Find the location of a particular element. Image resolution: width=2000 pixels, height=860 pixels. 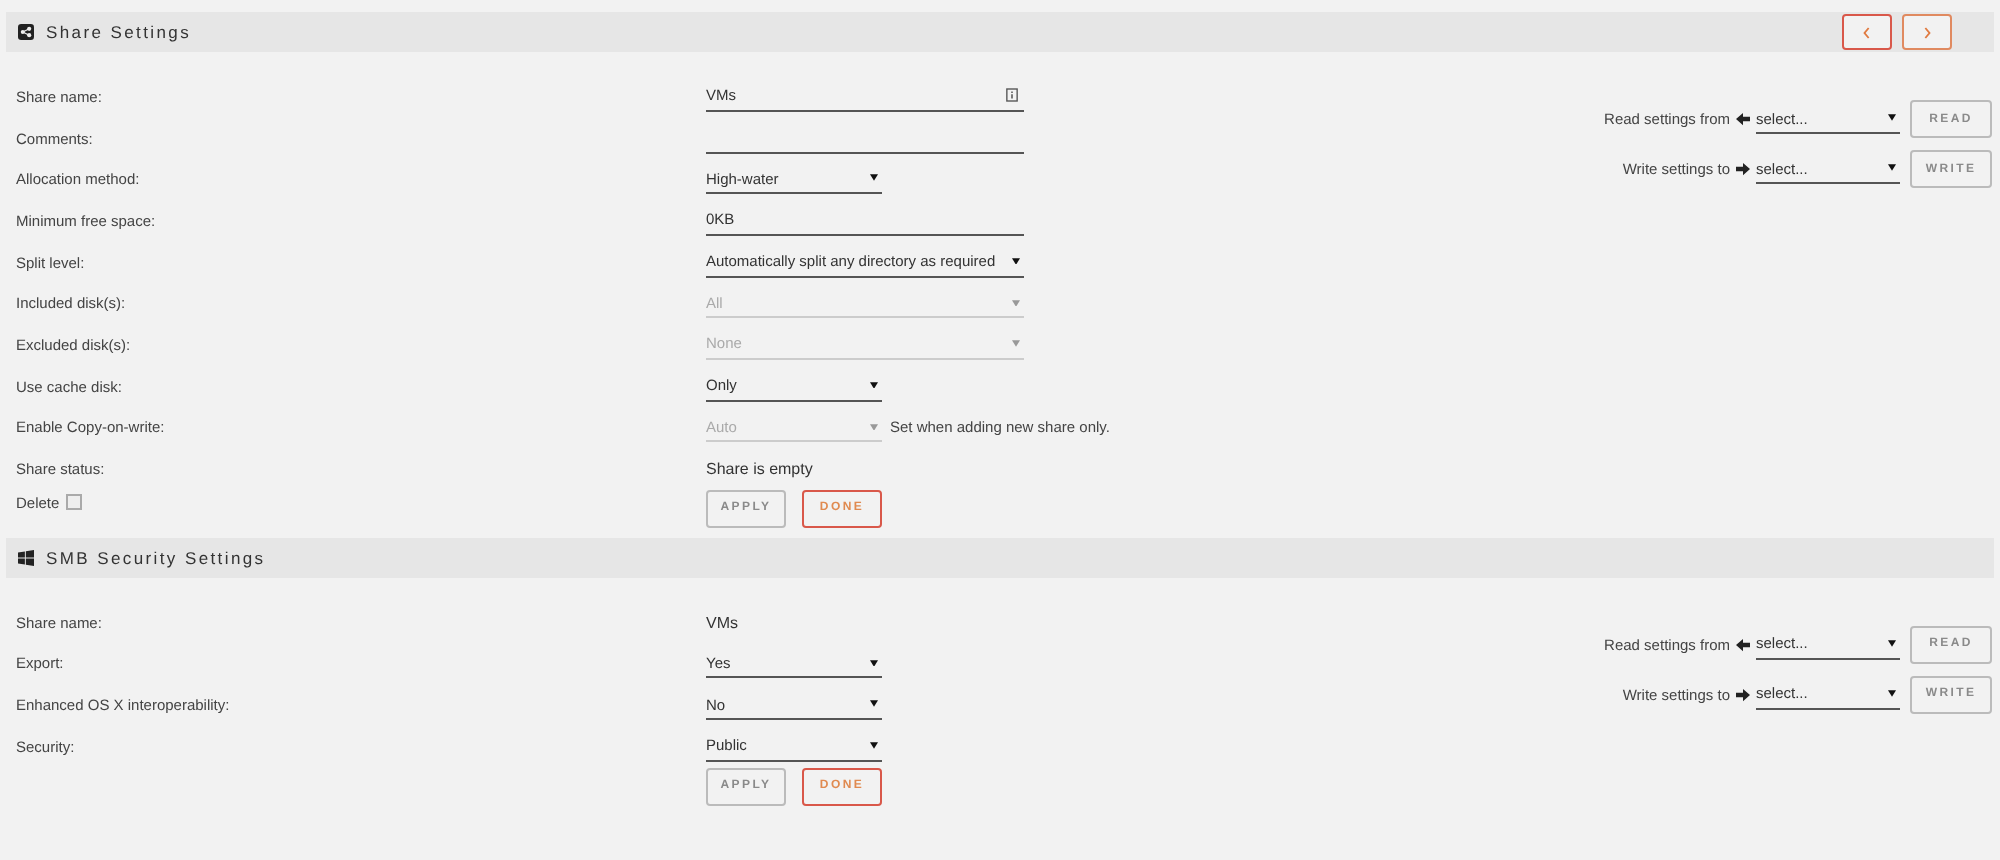

field-value: Share is empty is located at coordinates (759, 469).